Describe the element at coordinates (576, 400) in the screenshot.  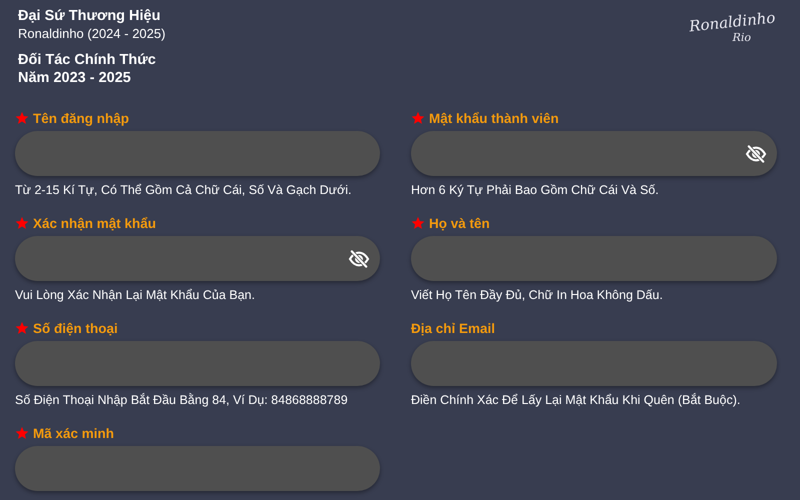
I see `hint-text: Điền Chính Xác Để Lấy Lại Mật Khẩu Khi Quên (Bắt Buộc).` at that location.